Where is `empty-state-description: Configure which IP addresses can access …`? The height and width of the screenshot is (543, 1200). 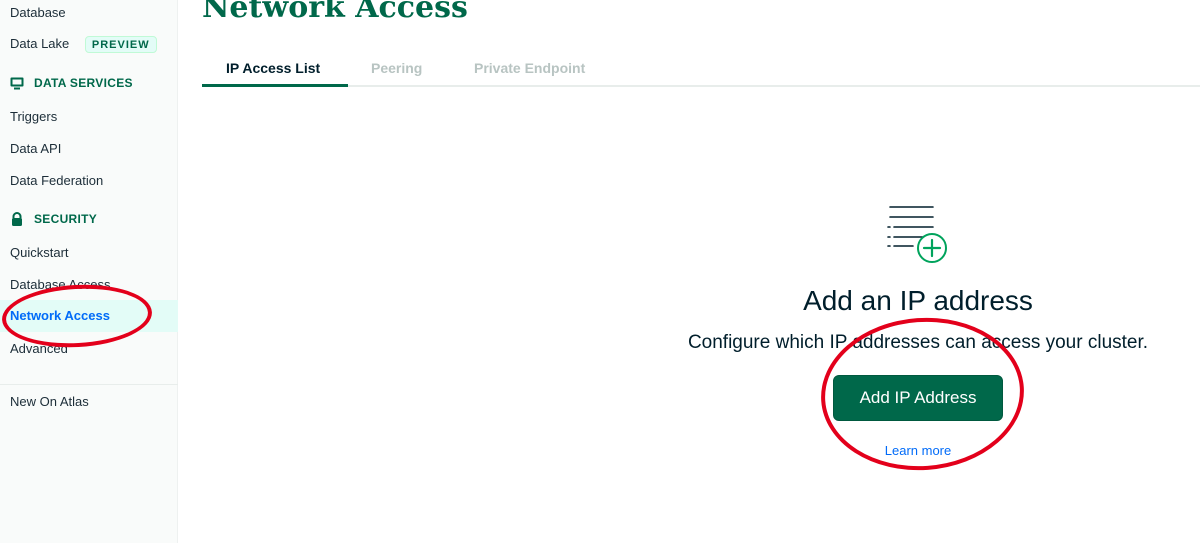 empty-state-description: Configure which IP addresses can access … is located at coordinates (918, 342).